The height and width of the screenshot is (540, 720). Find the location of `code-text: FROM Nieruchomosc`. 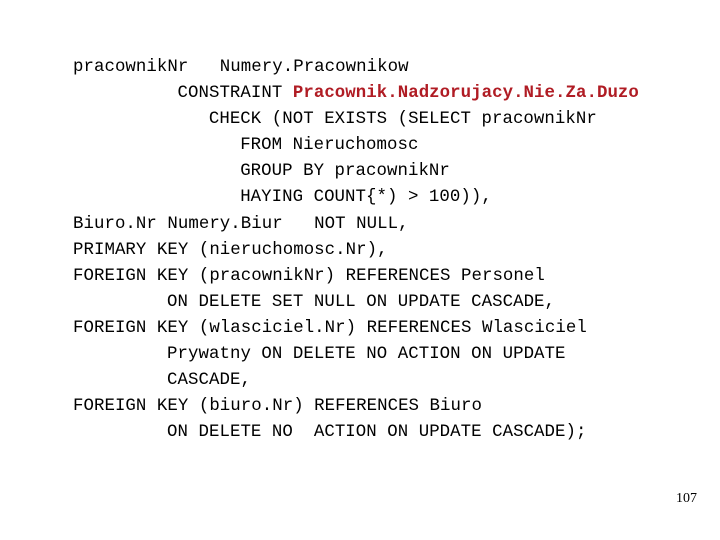

code-text: FROM Nieruchomosc is located at coordinates (329, 146).